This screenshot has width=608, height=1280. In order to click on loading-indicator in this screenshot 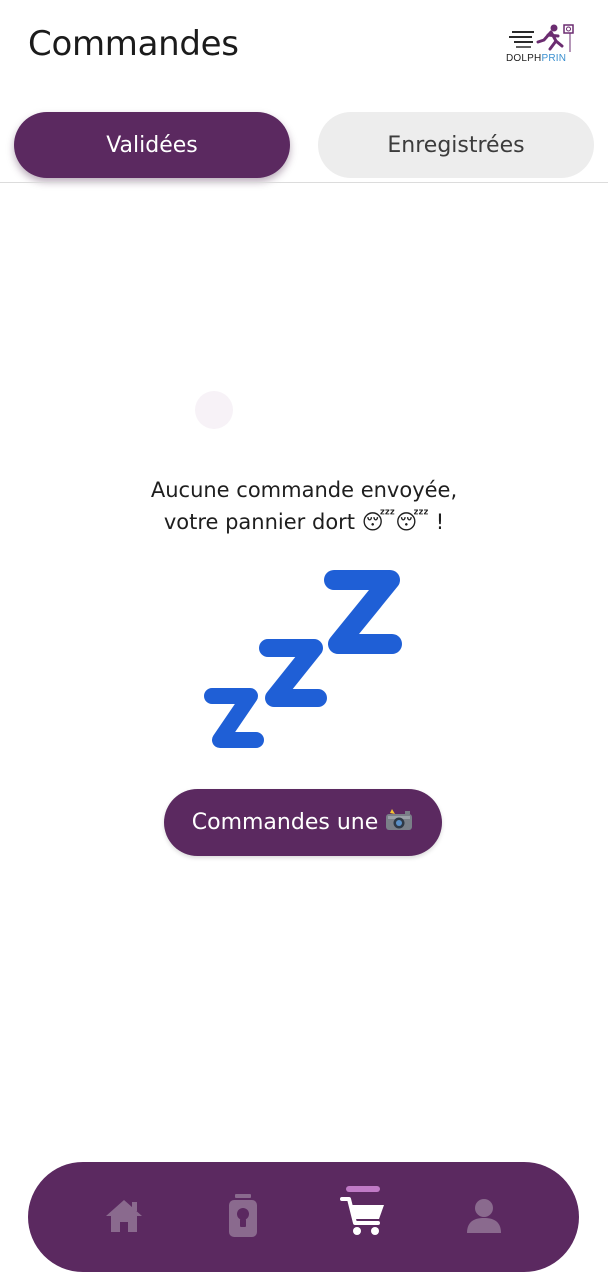, I will do `click(214, 410)`.